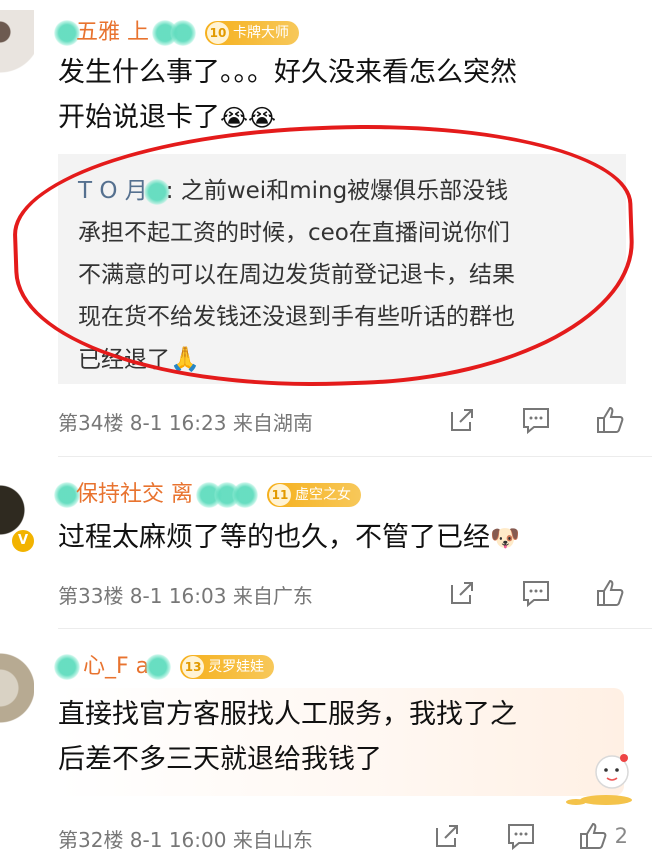 The image size is (652, 859). I want to click on badge-level: 13, so click(193, 667).